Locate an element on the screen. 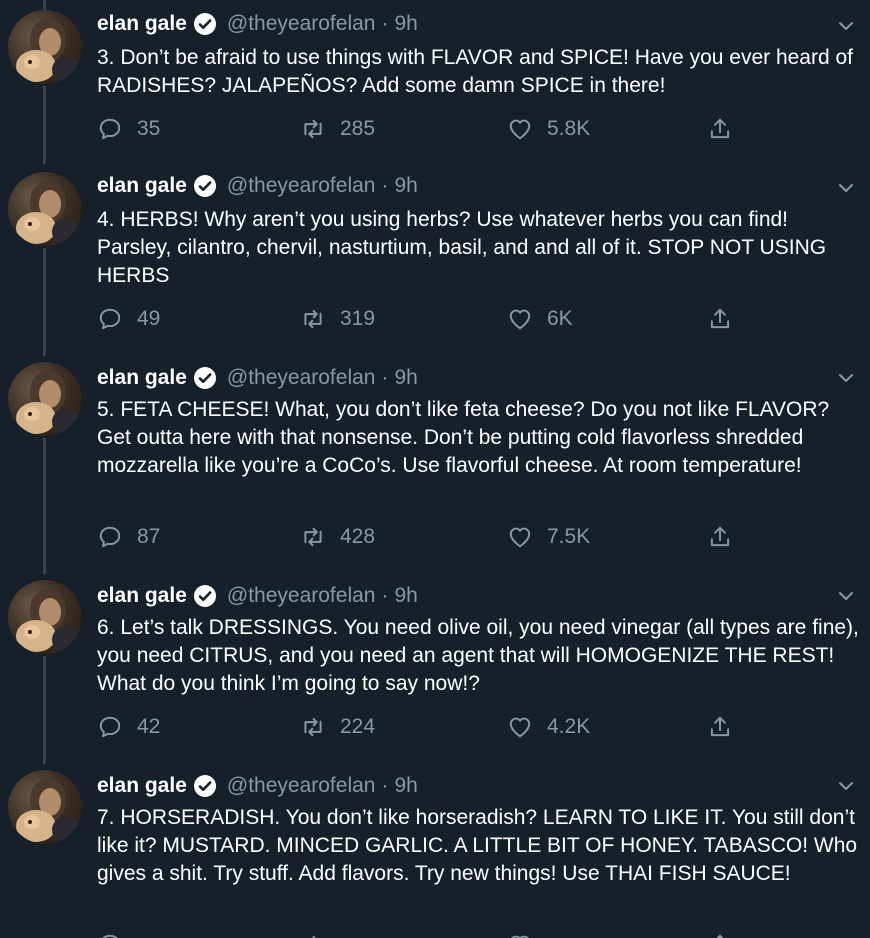  tweet-actions: 35 285 5.8K is located at coordinates (427, 129).